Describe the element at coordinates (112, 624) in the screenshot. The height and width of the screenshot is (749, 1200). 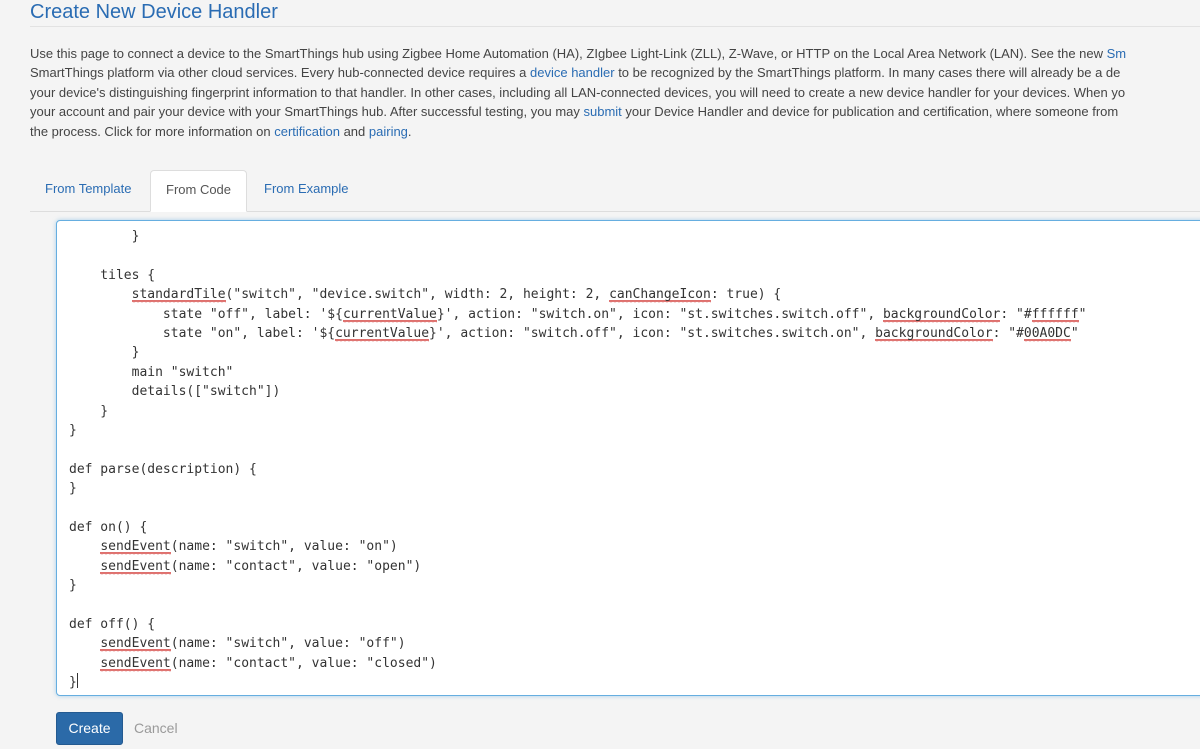
I see `code-line: def off() {` at that location.